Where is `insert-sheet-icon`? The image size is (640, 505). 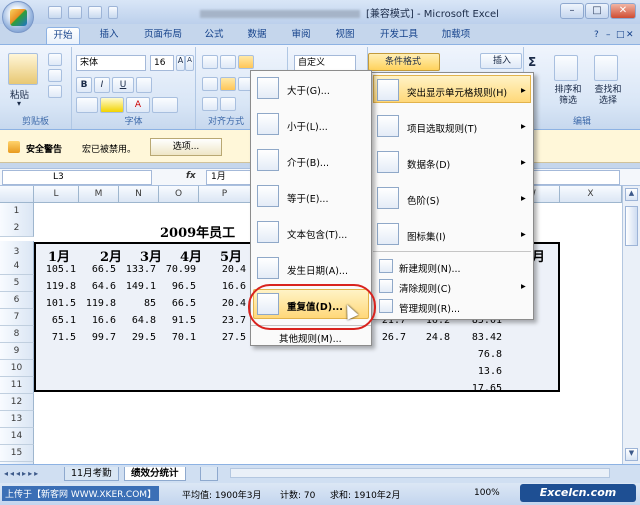 insert-sheet-icon is located at coordinates (209, 474).